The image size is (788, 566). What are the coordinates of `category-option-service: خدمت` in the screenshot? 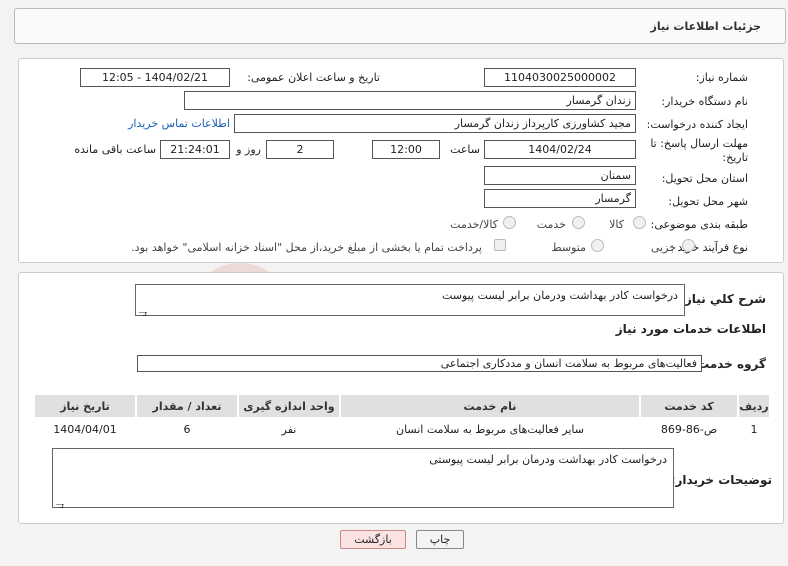 It's located at (551, 224).